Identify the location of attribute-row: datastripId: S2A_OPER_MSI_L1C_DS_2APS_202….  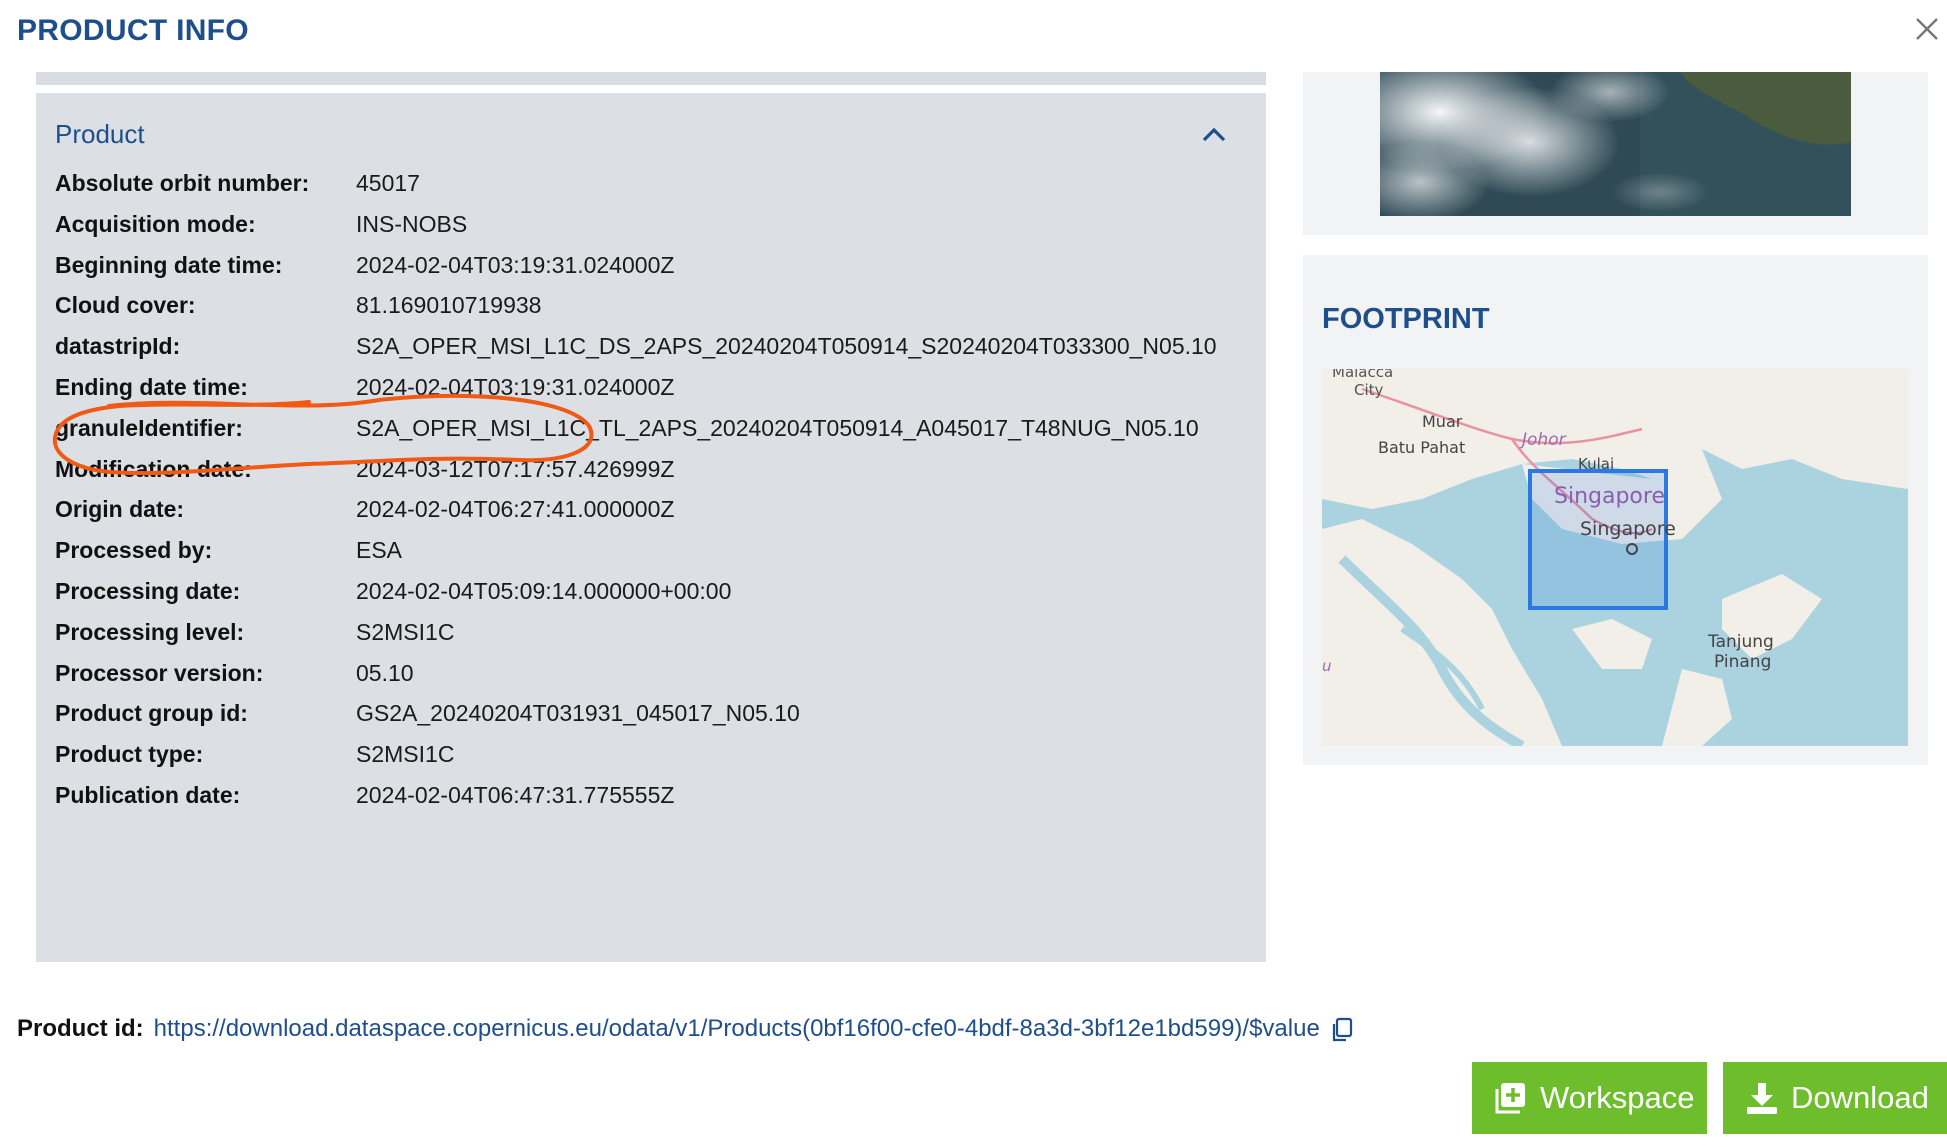
(650, 346).